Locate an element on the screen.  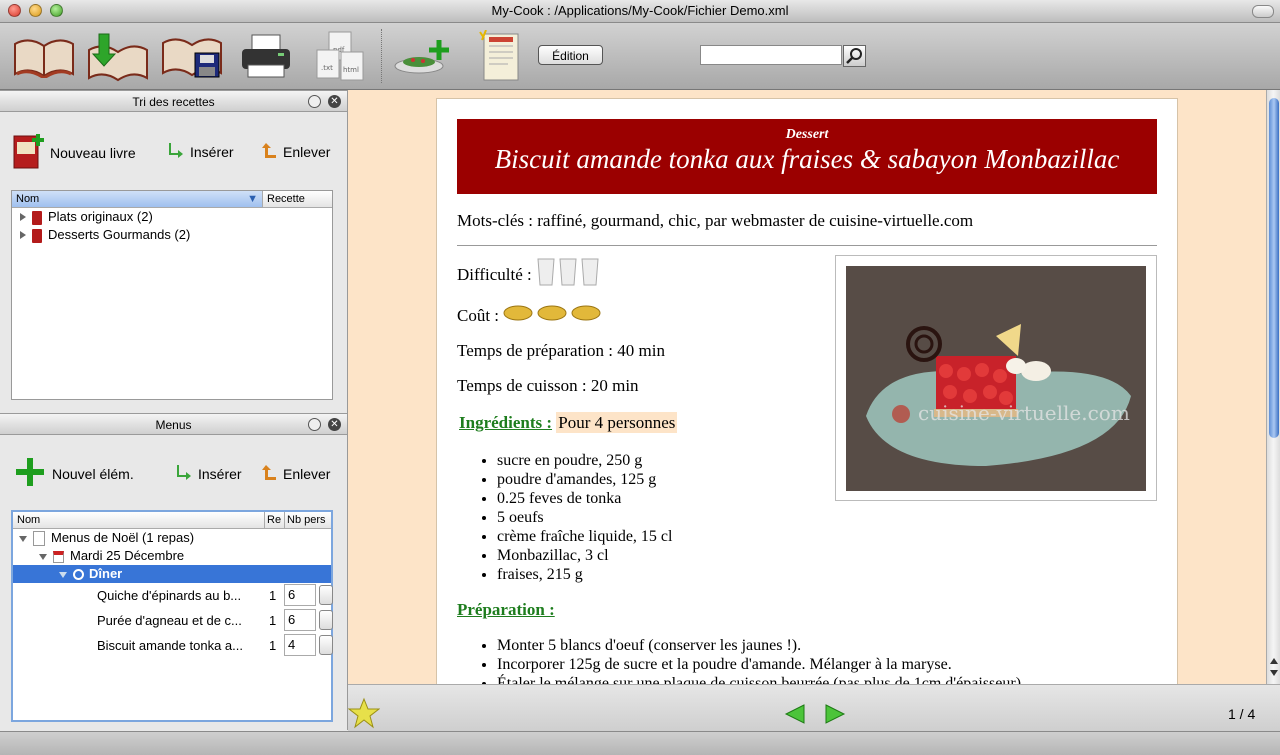
dish-row: Purée d'agneau et de c... 1 6 is located at coordinates (173, 620).